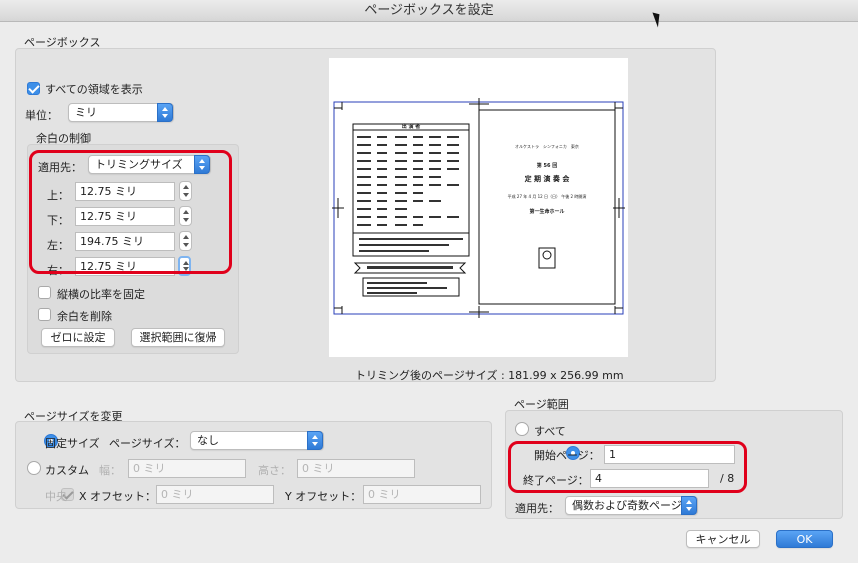 This screenshot has height=563, width=858. I want to click on all-pages-label: すべて, so click(550, 431).